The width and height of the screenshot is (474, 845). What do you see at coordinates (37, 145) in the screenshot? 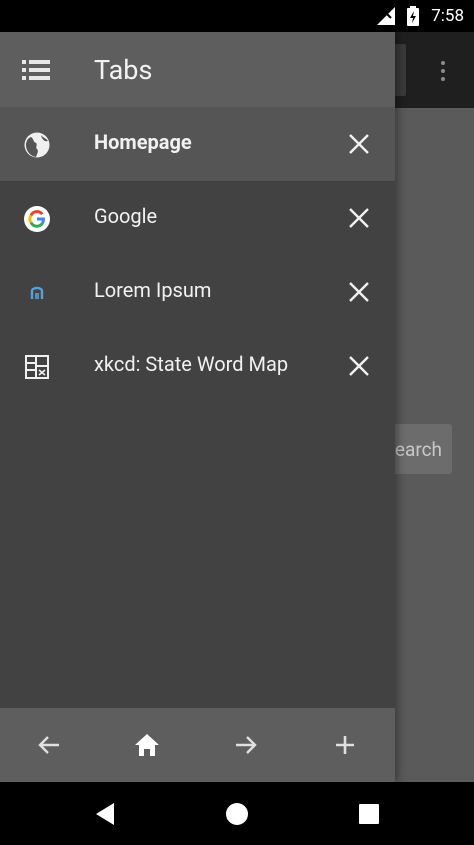
I see `globe-icon` at bounding box center [37, 145].